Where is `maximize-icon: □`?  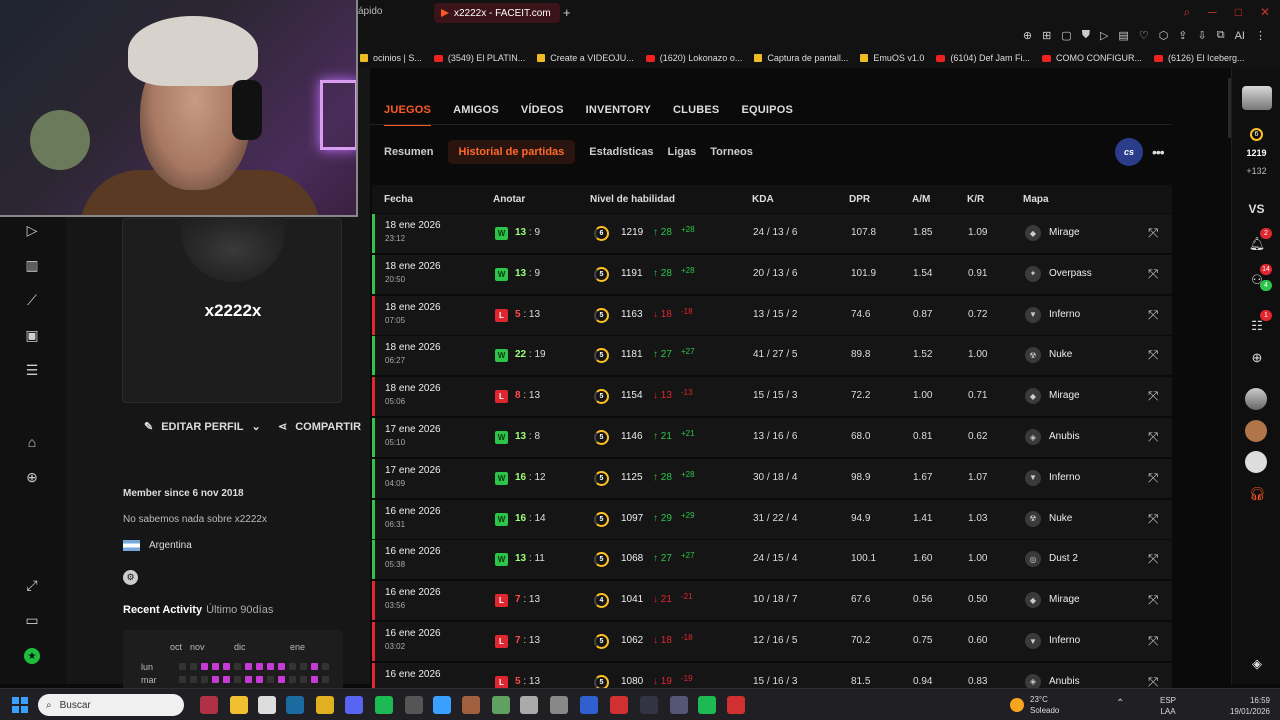 maximize-icon: □ is located at coordinates (1238, 12).